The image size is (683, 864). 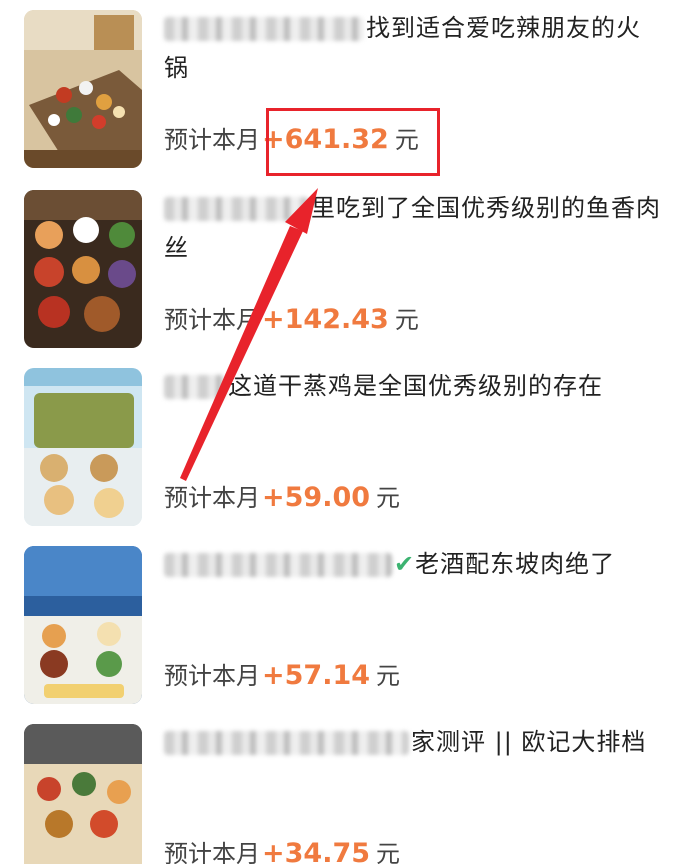 I want to click on earnings-amount: +34.75, so click(x=316, y=851).